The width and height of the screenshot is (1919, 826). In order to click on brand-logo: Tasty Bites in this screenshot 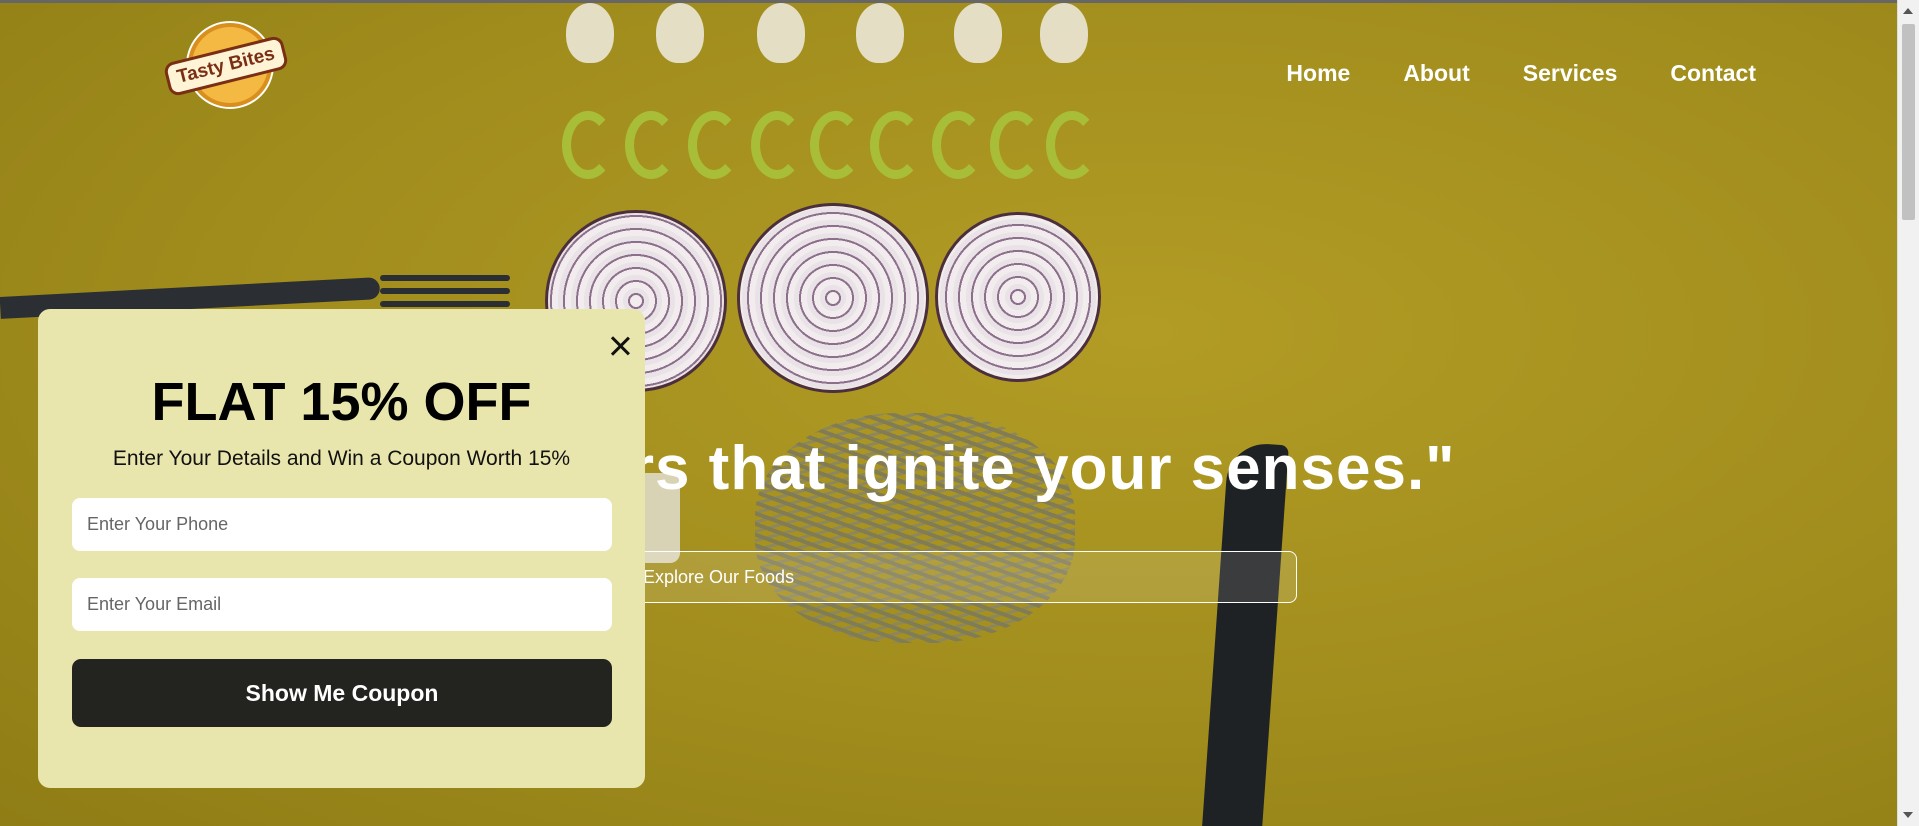, I will do `click(226, 66)`.